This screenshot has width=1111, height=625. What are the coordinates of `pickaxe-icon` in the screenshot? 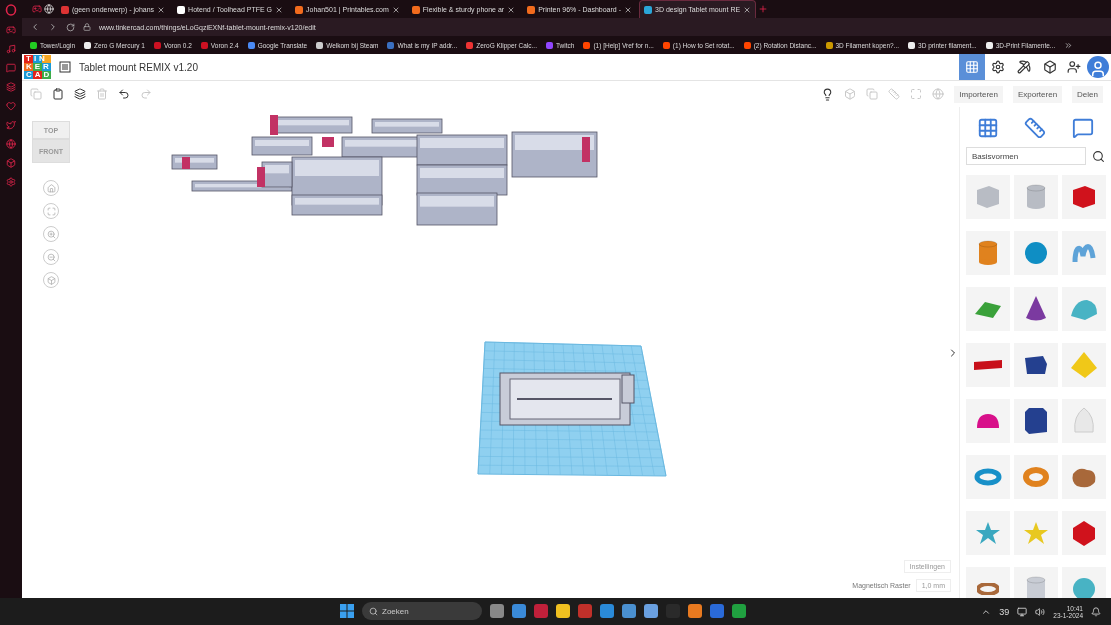 It's located at (1024, 67).